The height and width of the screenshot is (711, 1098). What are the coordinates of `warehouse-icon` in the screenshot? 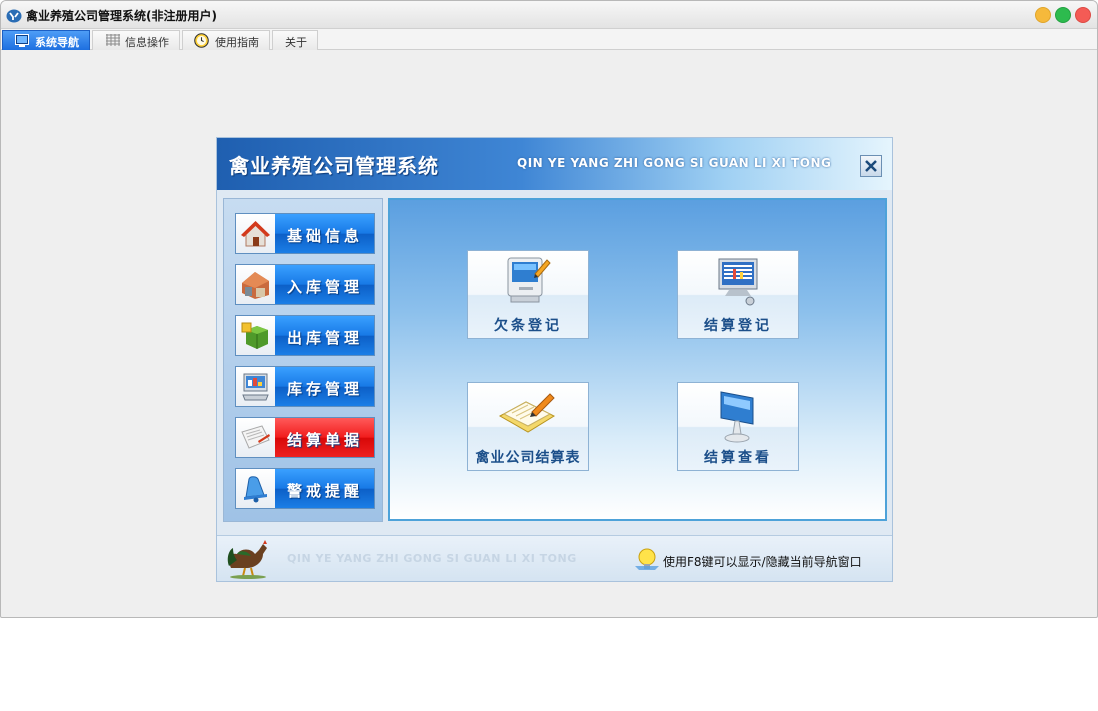 It's located at (255, 285).